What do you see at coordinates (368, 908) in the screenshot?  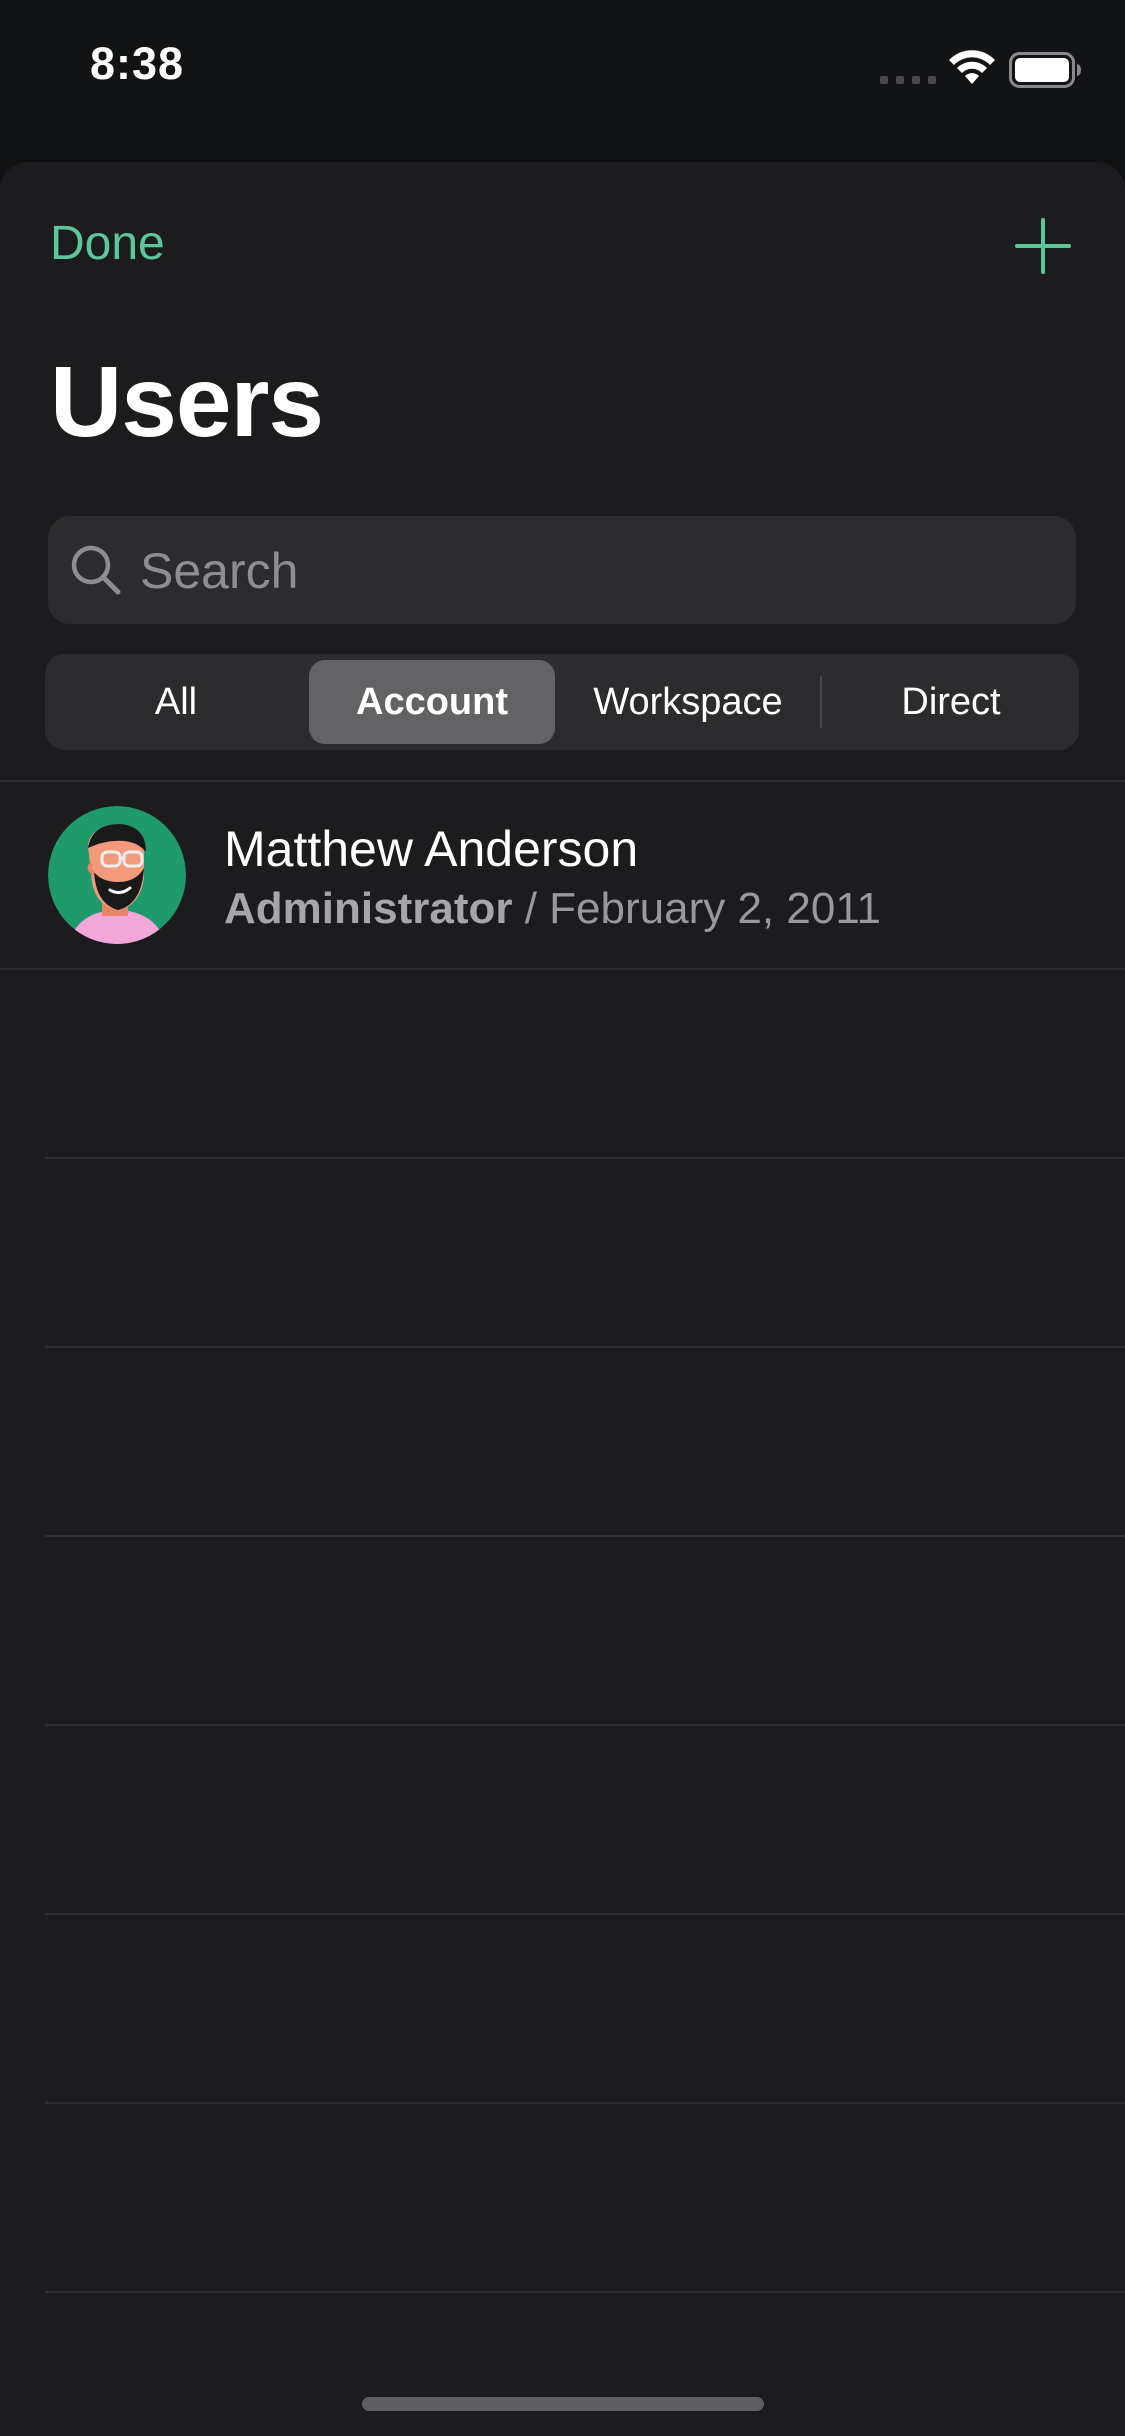 I see `user-role: Administrator` at bounding box center [368, 908].